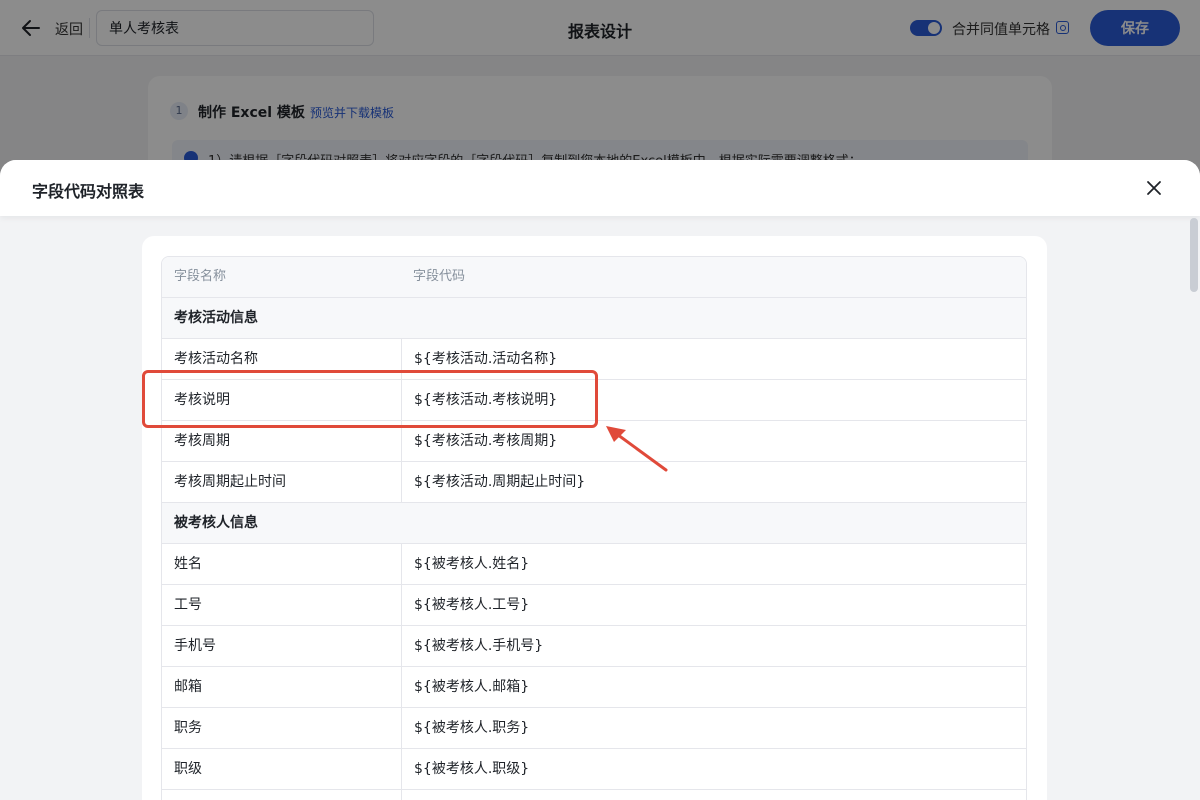 The height and width of the screenshot is (800, 1200). I want to click on table-row: 手机号 ${被考核人.手机号}, so click(594, 646).